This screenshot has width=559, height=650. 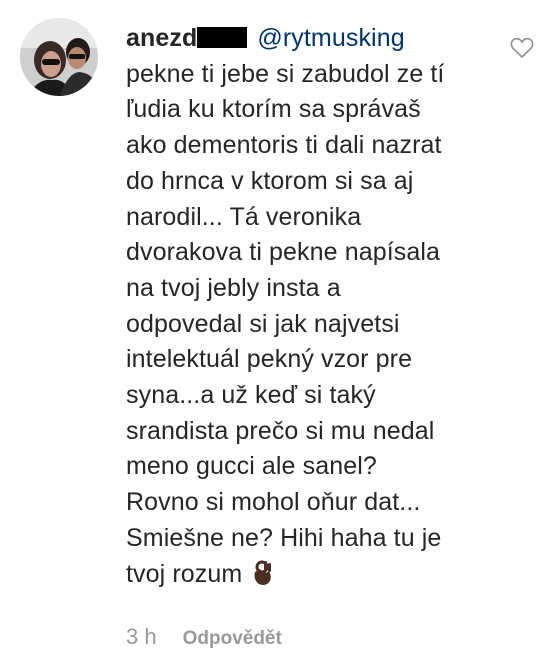 What do you see at coordinates (285, 73) in the screenshot?
I see `comment-line: pekne ti jebe si zabudol ze tí` at bounding box center [285, 73].